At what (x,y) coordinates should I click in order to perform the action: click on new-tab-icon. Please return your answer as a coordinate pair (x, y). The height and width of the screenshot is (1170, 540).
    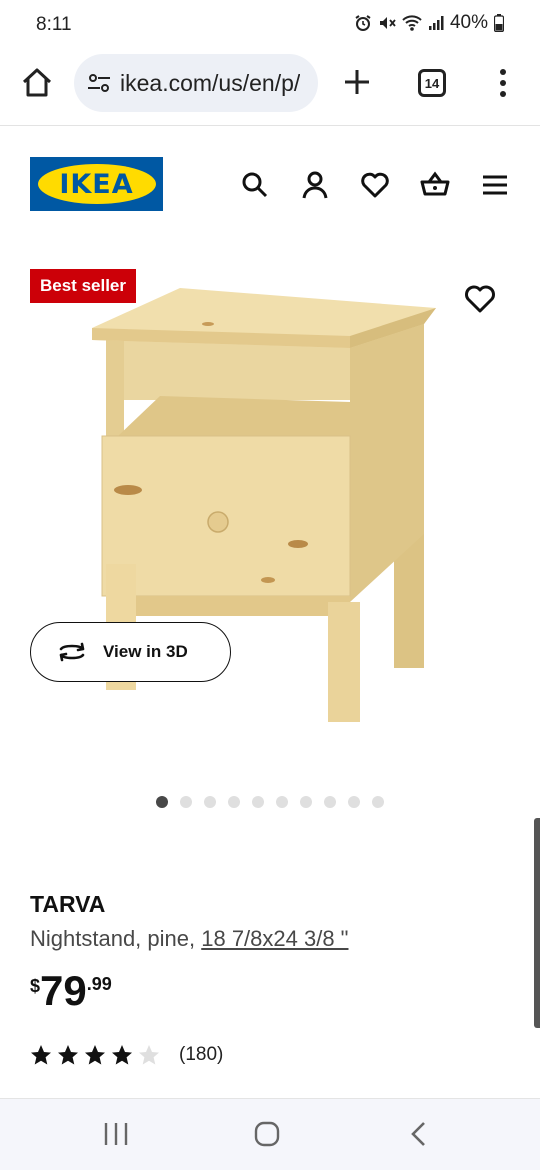
    Looking at the image, I should click on (357, 82).